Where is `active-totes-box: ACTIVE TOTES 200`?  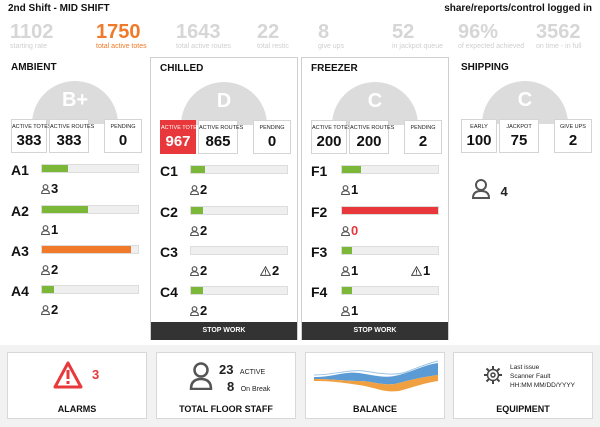 active-totes-box: ACTIVE TOTES 200 is located at coordinates (331, 137).